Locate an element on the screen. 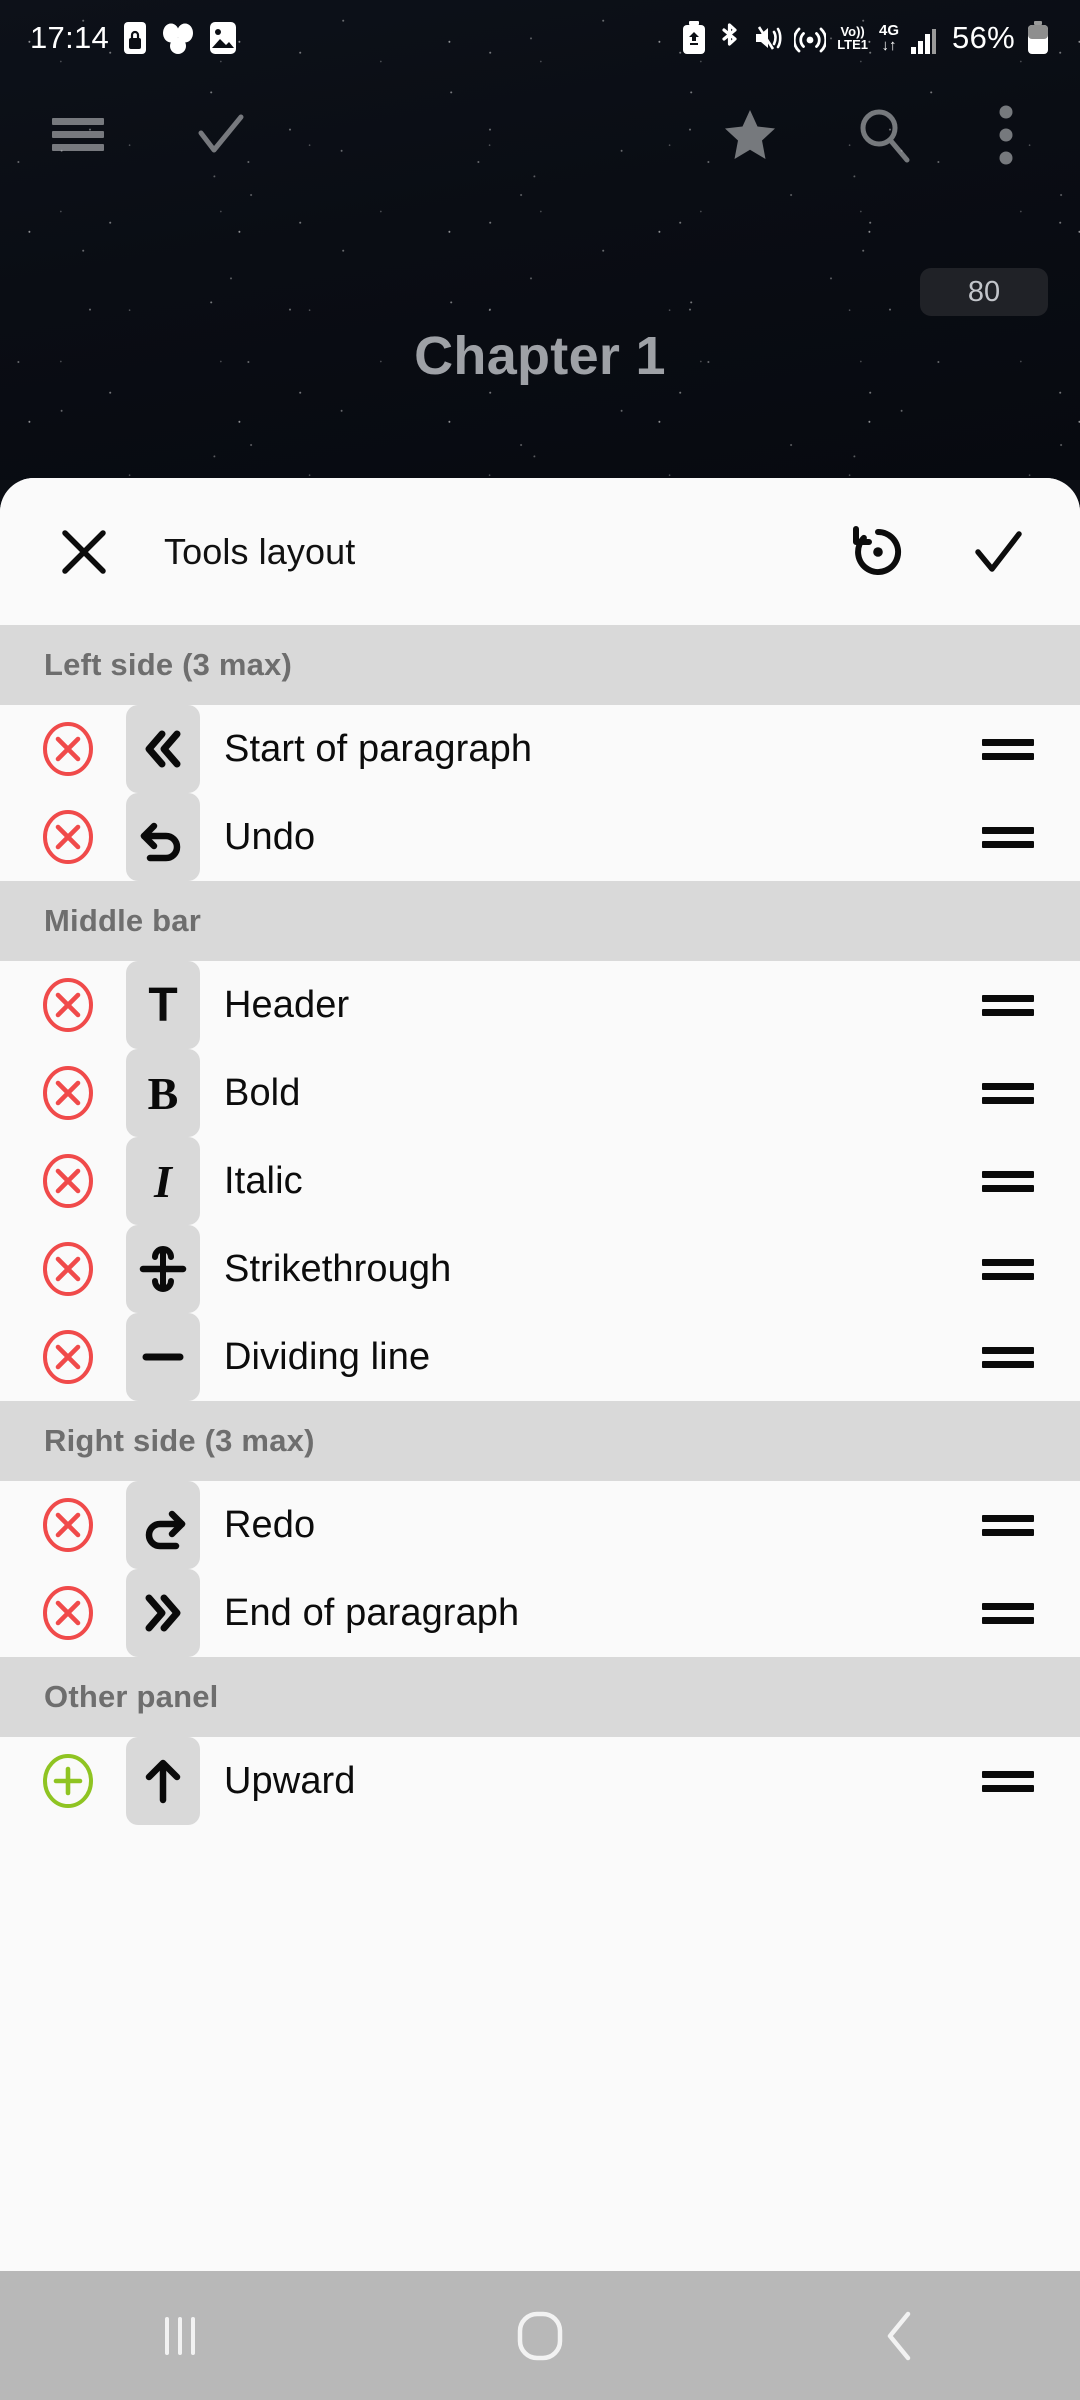 Image resolution: width=1080 pixels, height=2400 pixels. tool-row: I Italic is located at coordinates (540, 1181).